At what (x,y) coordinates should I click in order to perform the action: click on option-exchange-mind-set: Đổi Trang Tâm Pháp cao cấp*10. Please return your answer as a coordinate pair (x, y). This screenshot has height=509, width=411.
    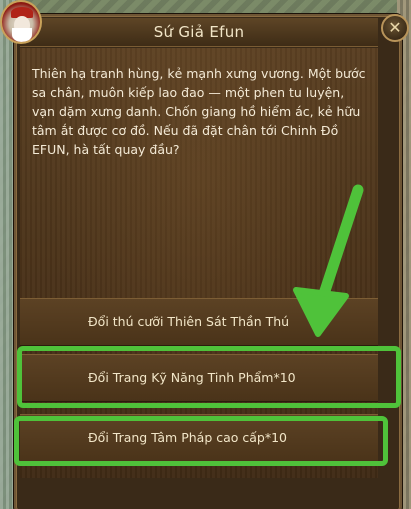
    Looking at the image, I should click on (199, 439).